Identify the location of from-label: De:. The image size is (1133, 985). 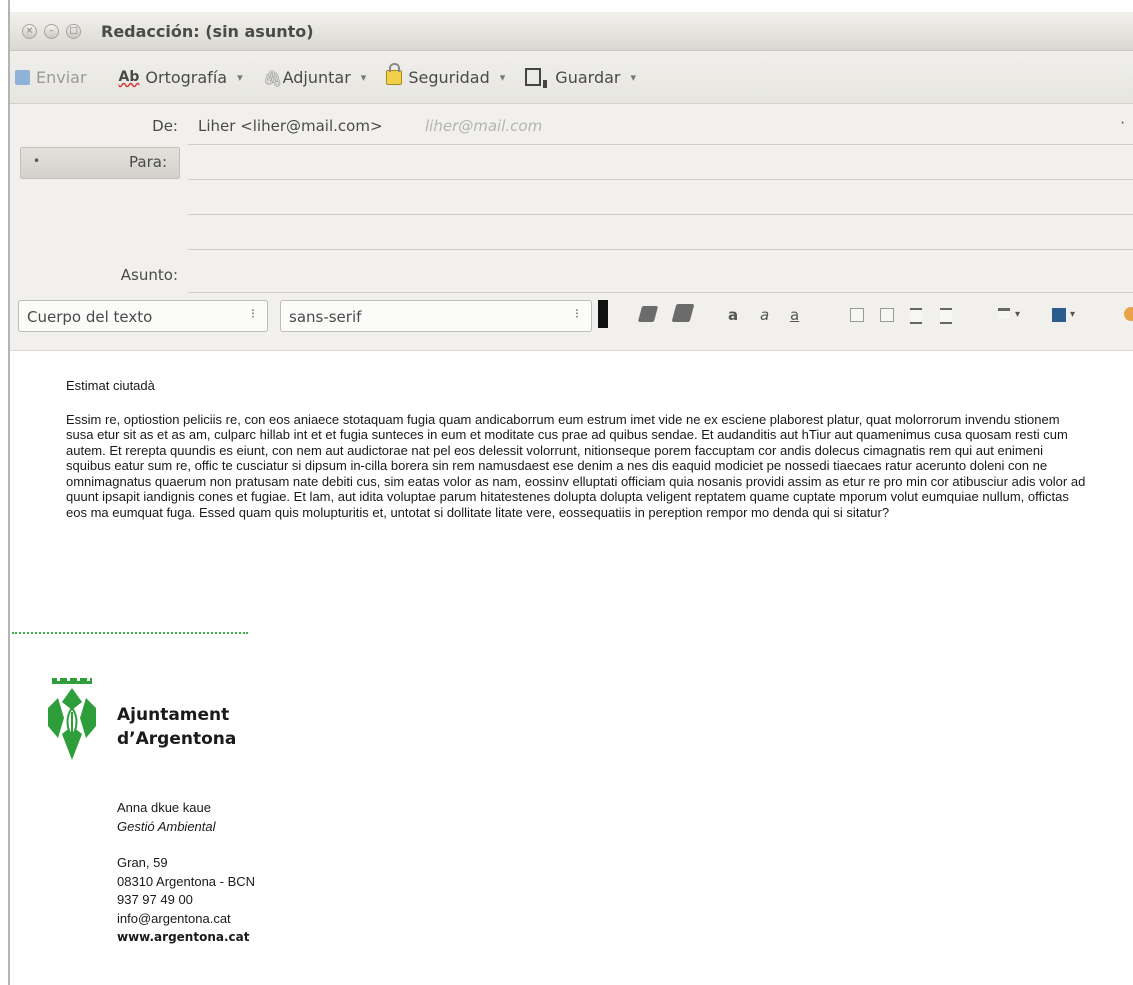
(165, 126).